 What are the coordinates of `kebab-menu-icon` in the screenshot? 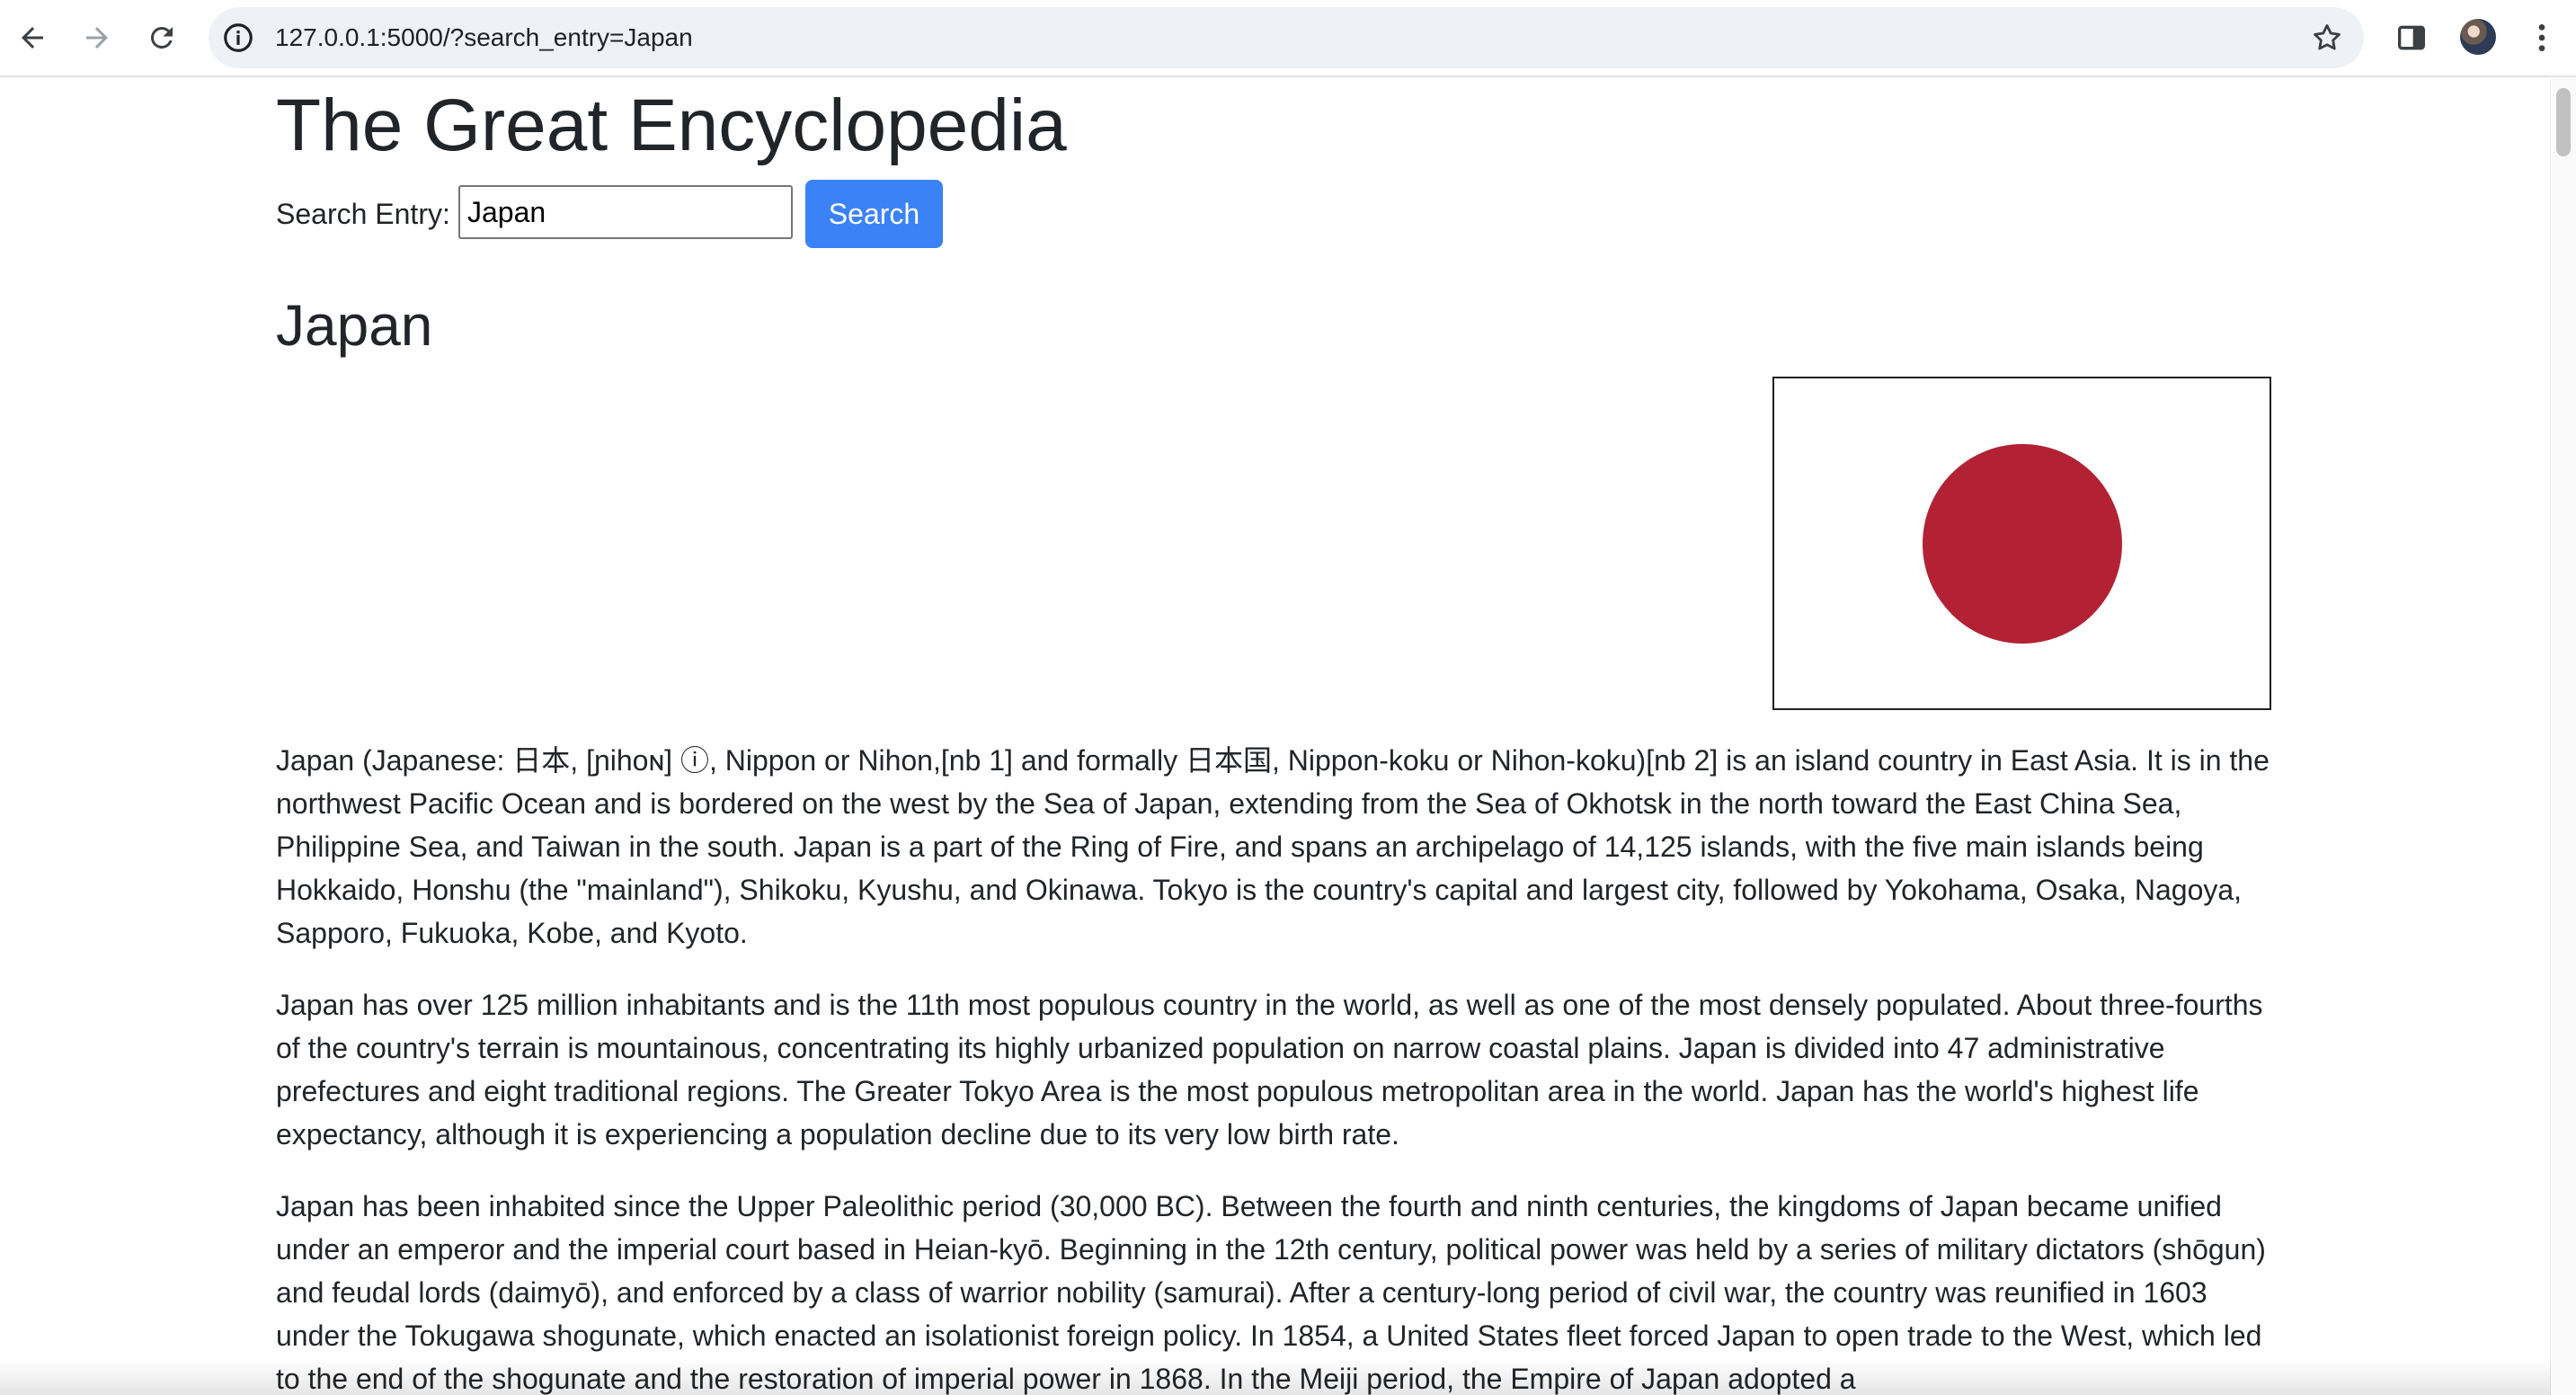 It's located at (2542, 38).